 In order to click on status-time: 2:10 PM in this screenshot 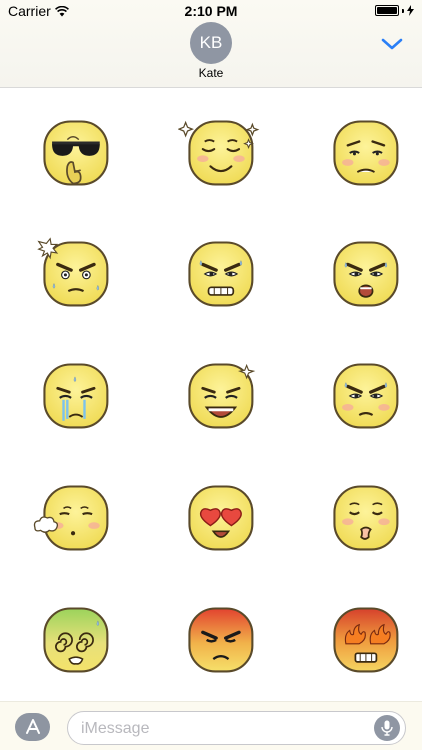, I will do `click(211, 11)`.